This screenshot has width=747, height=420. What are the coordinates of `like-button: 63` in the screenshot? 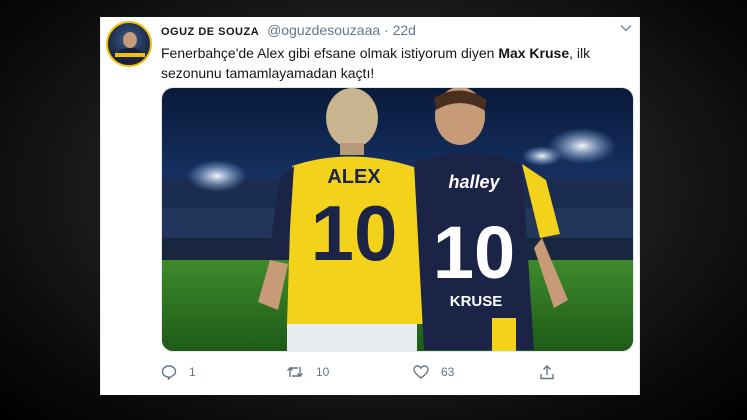 It's located at (433, 372).